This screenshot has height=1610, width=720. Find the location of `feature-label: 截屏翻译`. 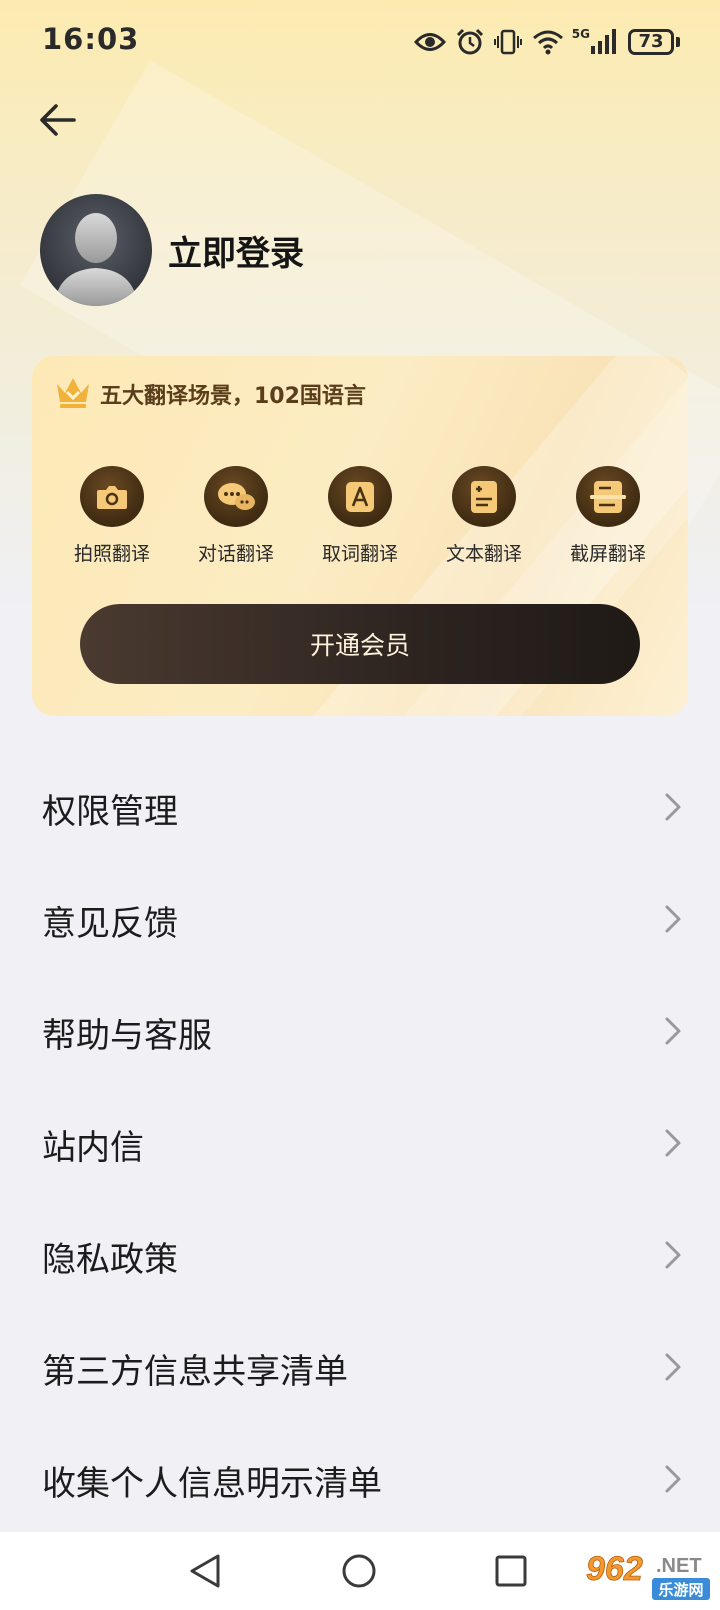

feature-label: 截屏翻译 is located at coordinates (607, 554).